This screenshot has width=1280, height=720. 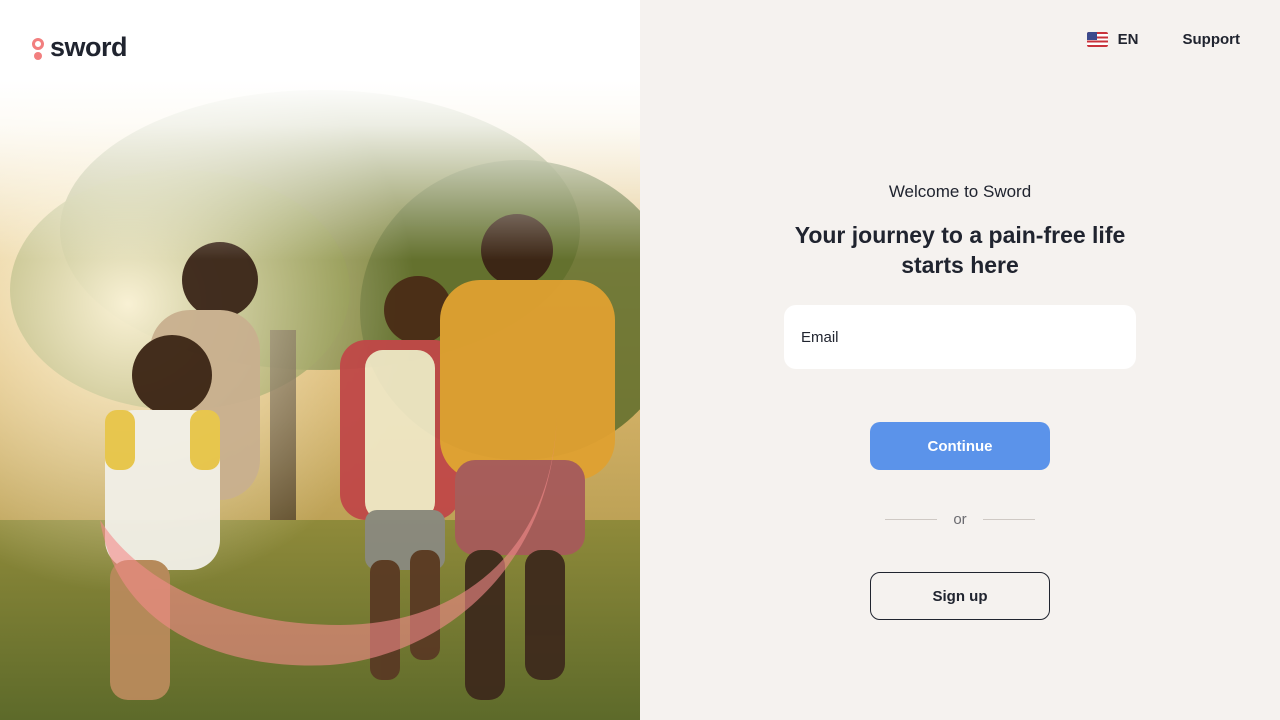 What do you see at coordinates (1212, 39) in the screenshot?
I see `support-link: Support` at bounding box center [1212, 39].